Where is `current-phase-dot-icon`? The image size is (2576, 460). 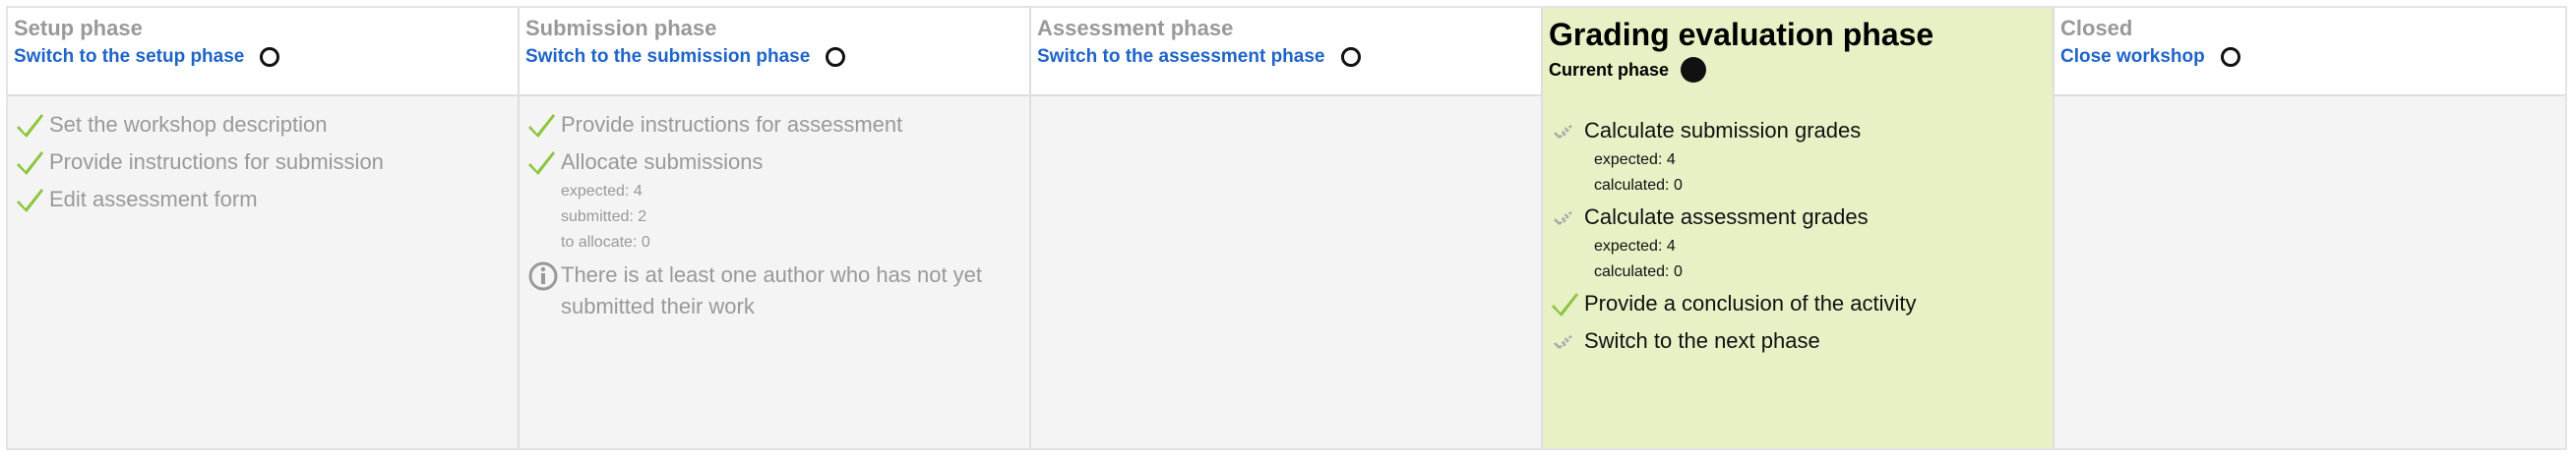 current-phase-dot-icon is located at coordinates (1694, 70).